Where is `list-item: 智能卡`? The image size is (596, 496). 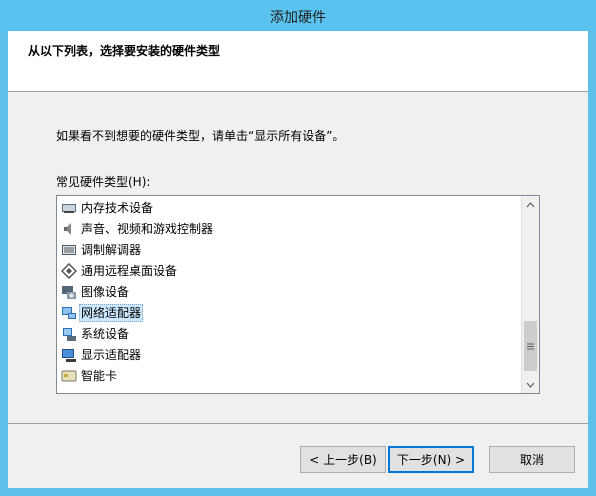 list-item: 智能卡 is located at coordinates (90, 376).